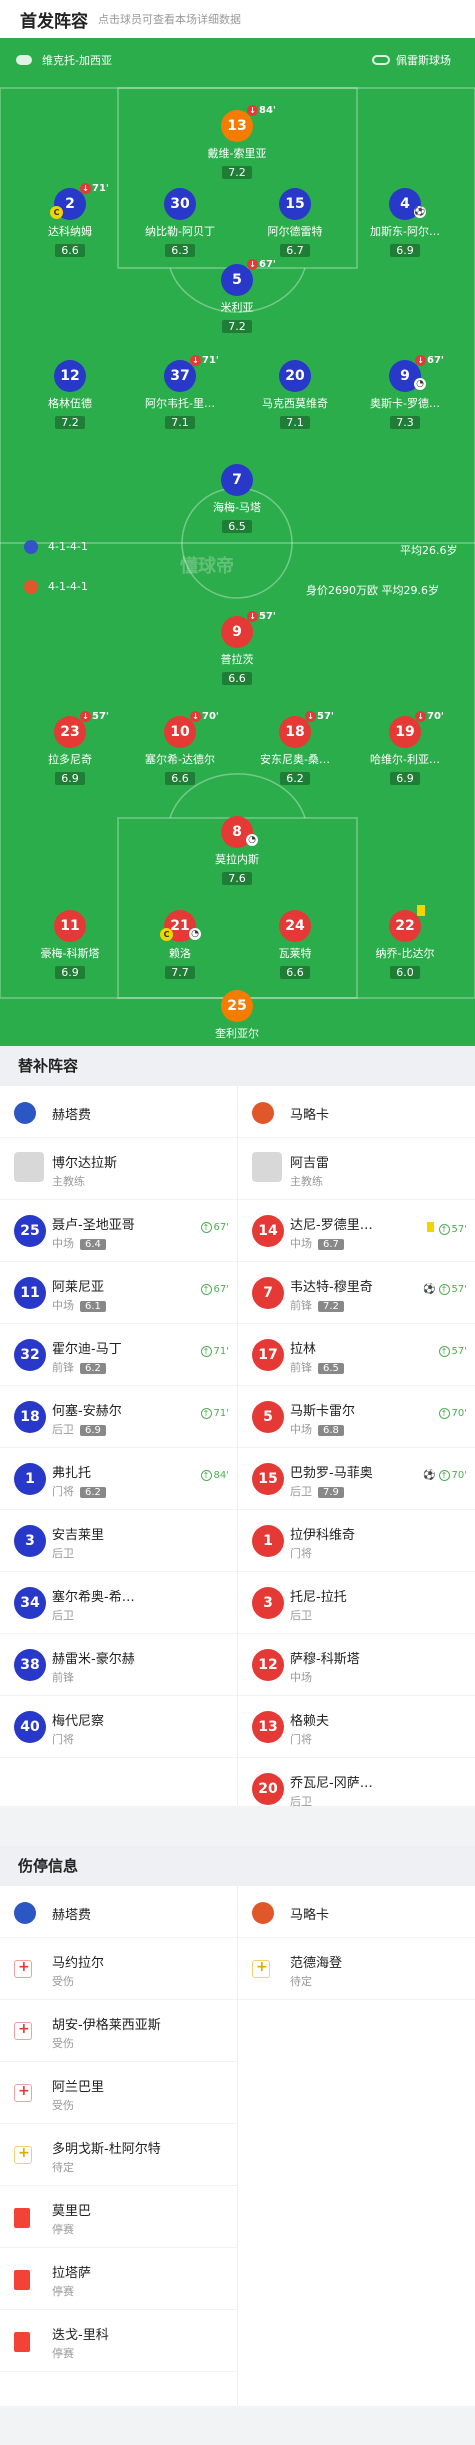 This screenshot has width=475, height=2445. I want to click on away-player: 18 ↓ 57' 安东尼奥-桑… 6.2, so click(295, 748).